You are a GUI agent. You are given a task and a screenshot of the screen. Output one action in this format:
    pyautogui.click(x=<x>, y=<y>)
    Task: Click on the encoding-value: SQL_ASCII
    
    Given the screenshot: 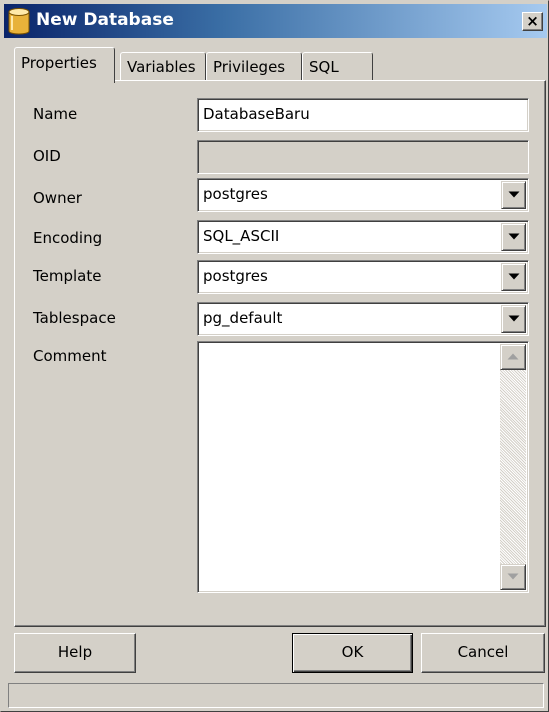 What is the action you would take?
    pyautogui.click(x=241, y=236)
    